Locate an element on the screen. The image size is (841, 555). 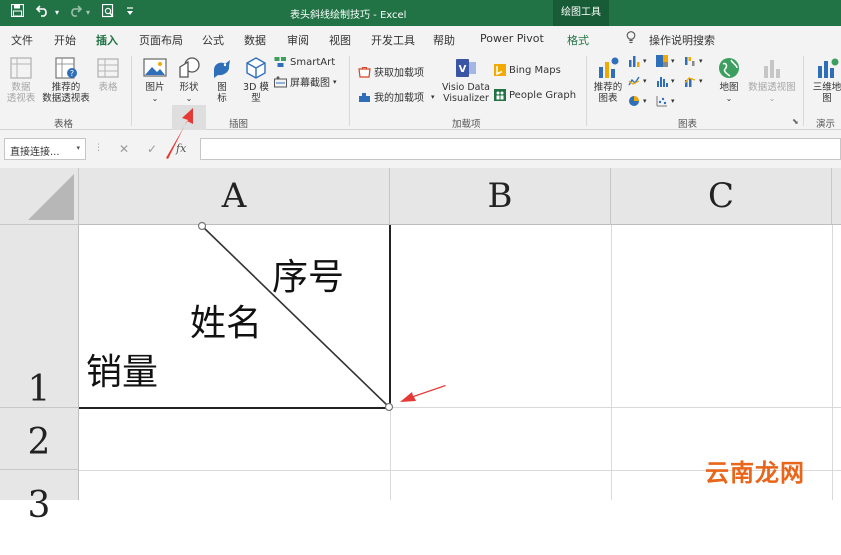
line-start-handle is located at coordinates (202, 226).